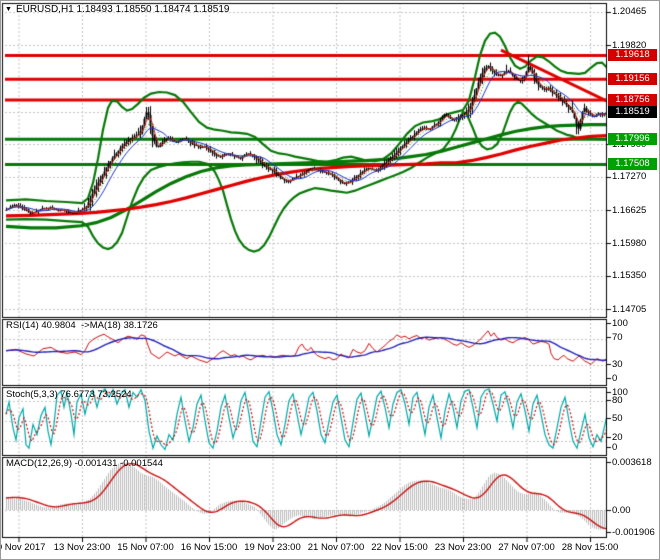 This screenshot has height=560, width=660. I want to click on price-axis-label: 1.15350, so click(629, 276).